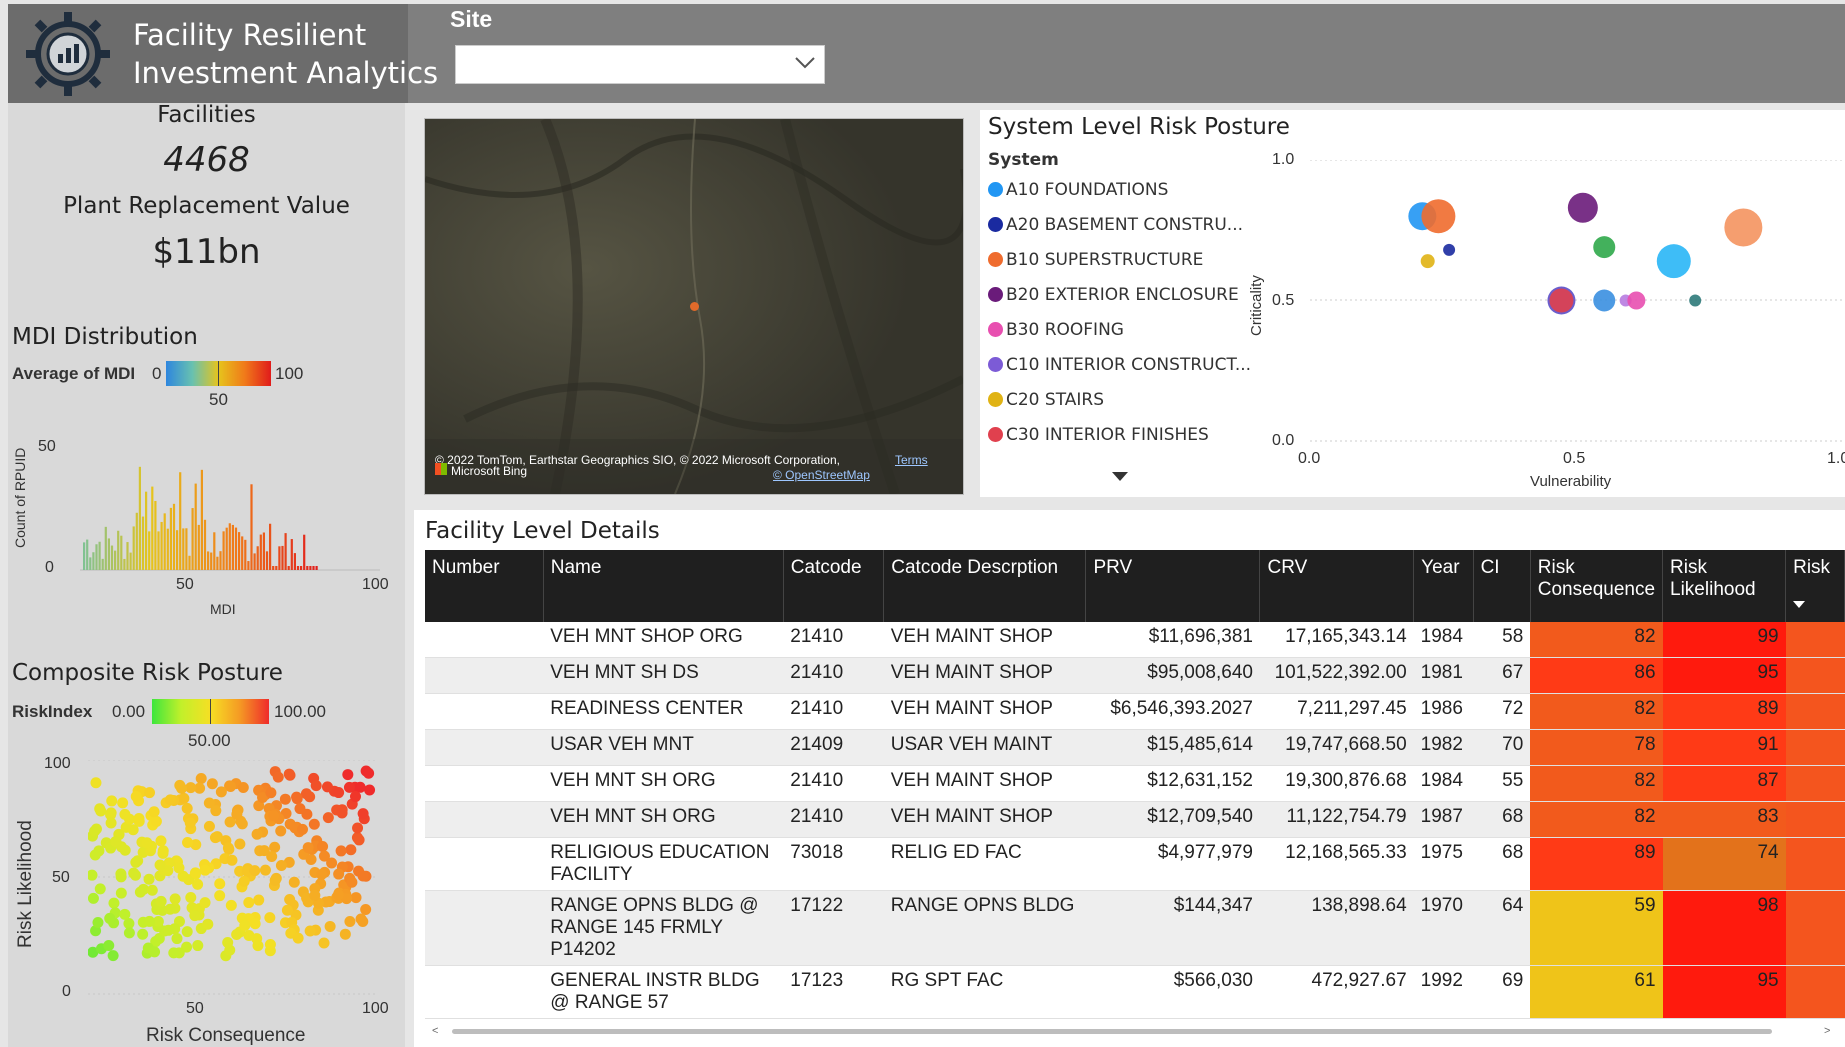 This screenshot has width=1845, height=1047. I want to click on map-osm-link: © OpenStreetMap, so click(821, 475).